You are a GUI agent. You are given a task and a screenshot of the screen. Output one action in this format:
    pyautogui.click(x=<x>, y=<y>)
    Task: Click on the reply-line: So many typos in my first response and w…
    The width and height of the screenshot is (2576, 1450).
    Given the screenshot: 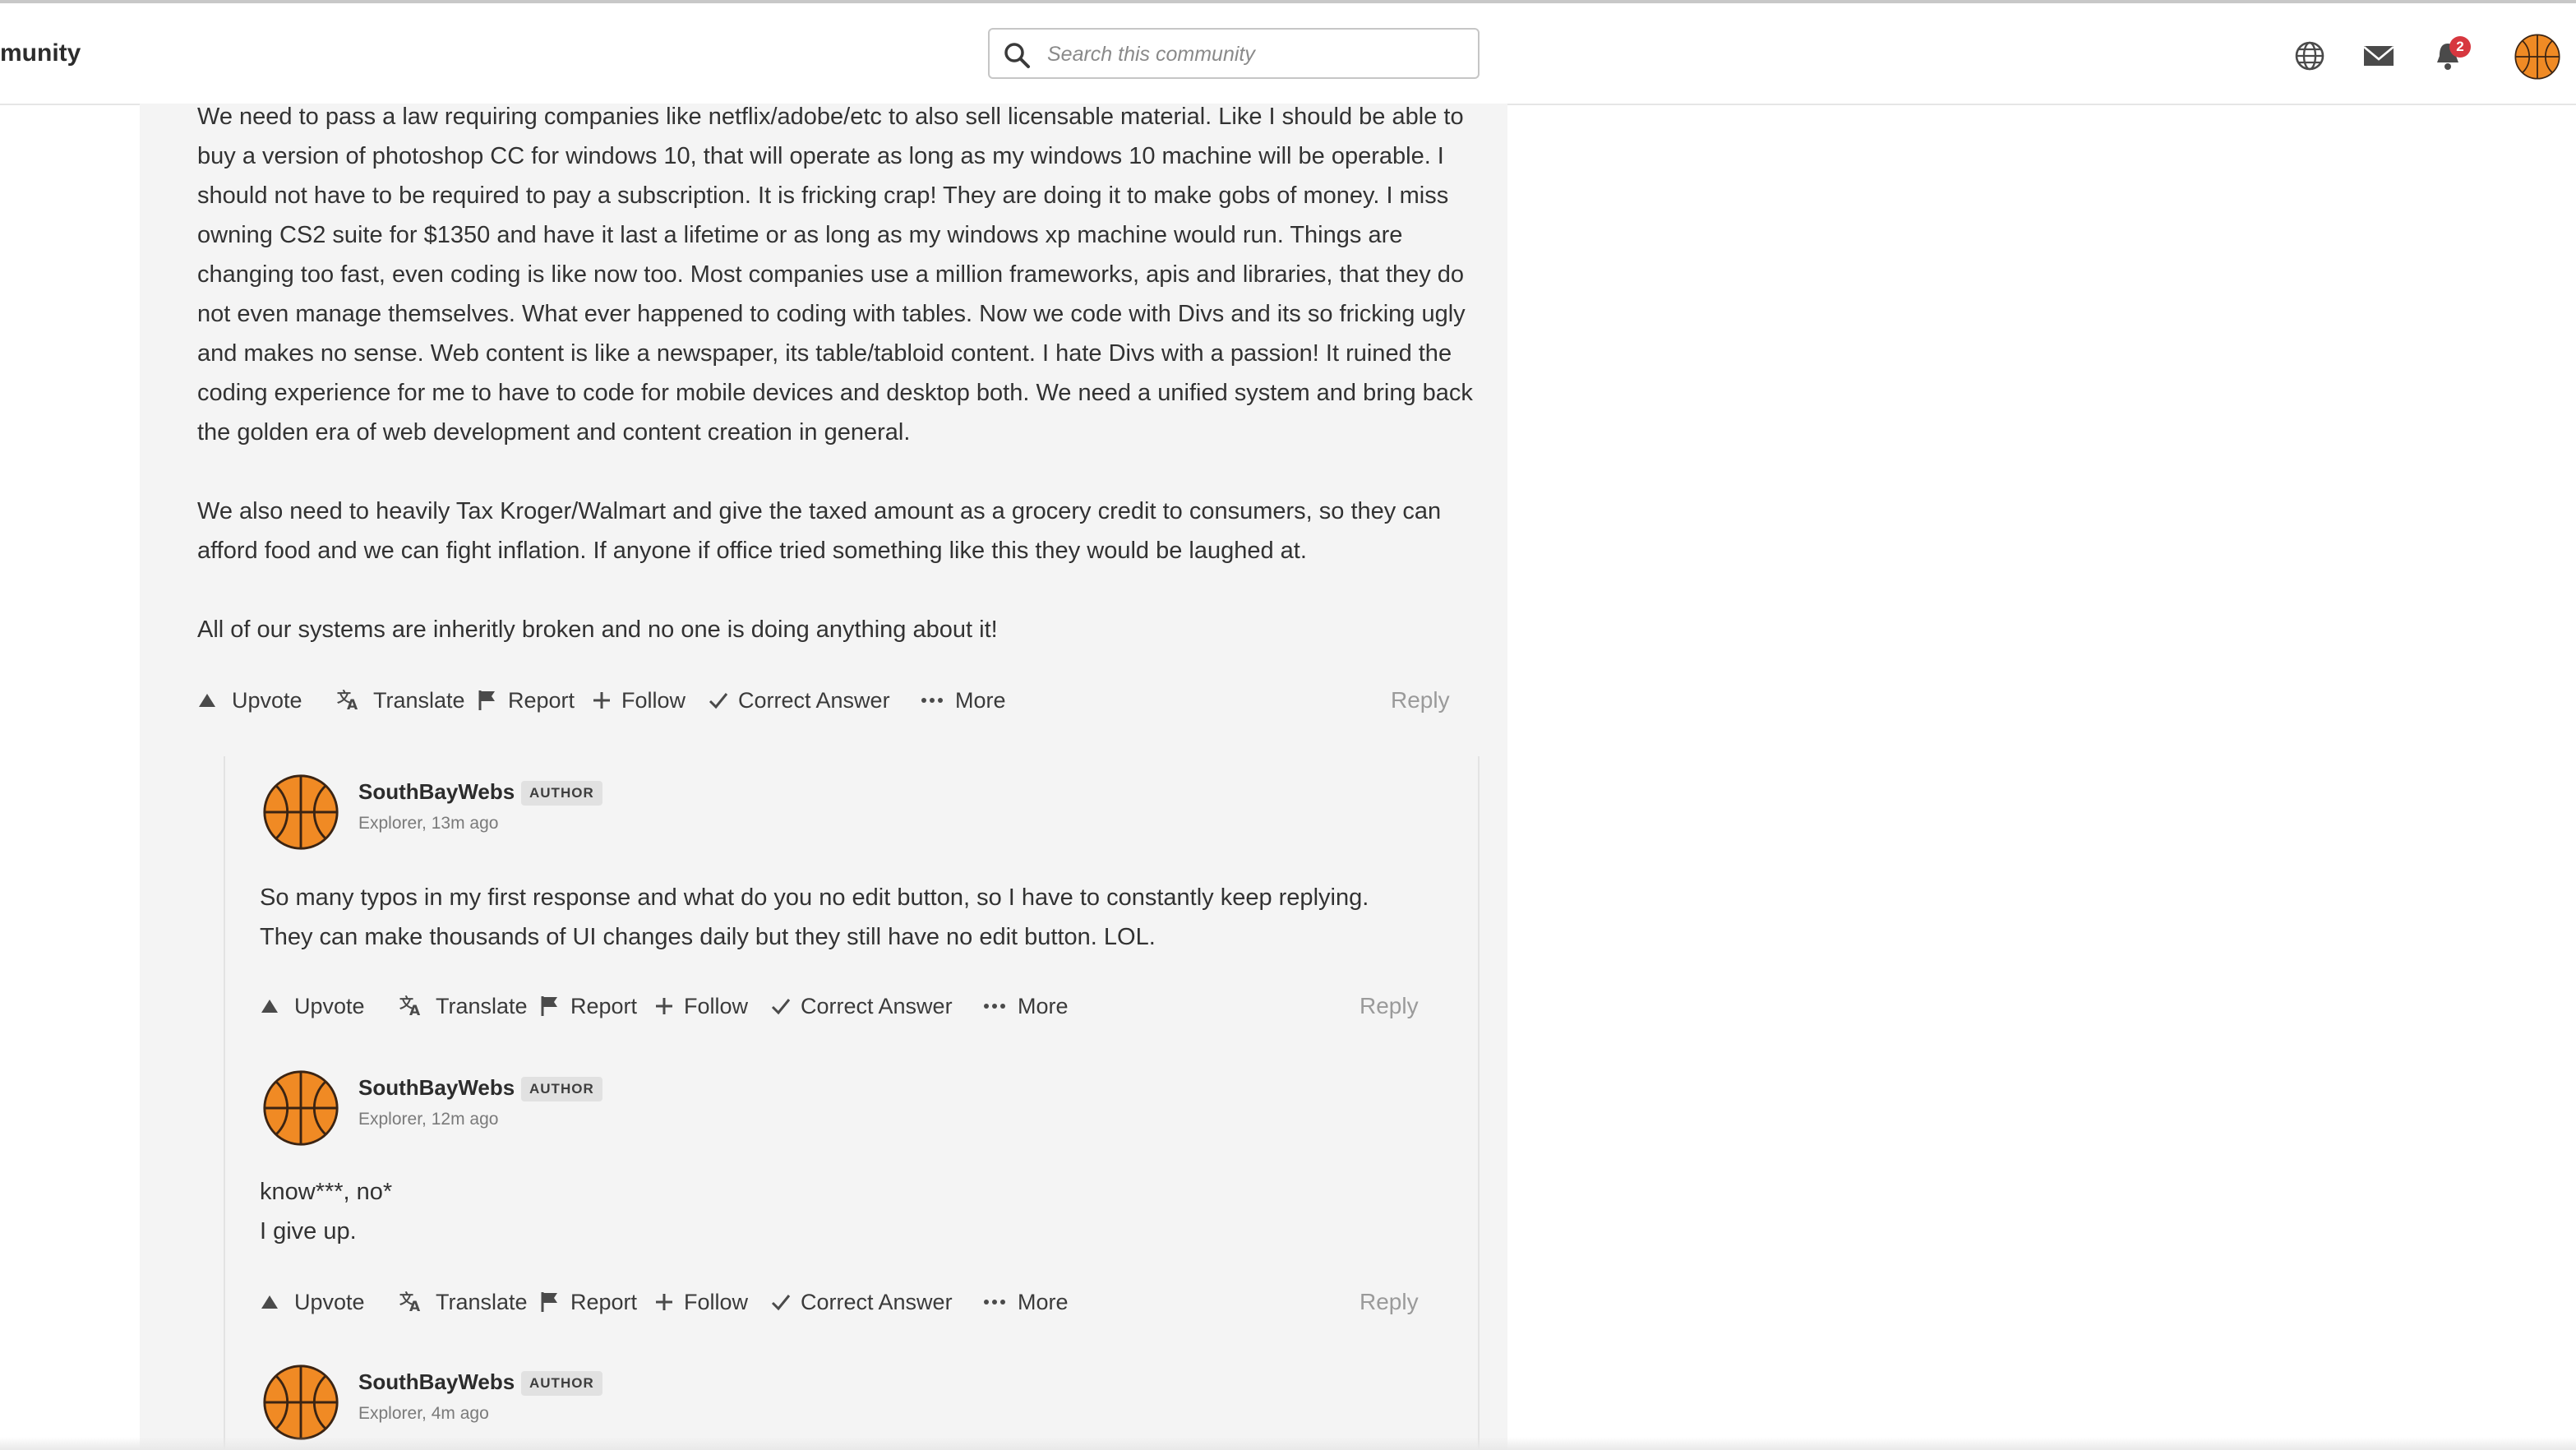 What is the action you would take?
    pyautogui.click(x=815, y=897)
    